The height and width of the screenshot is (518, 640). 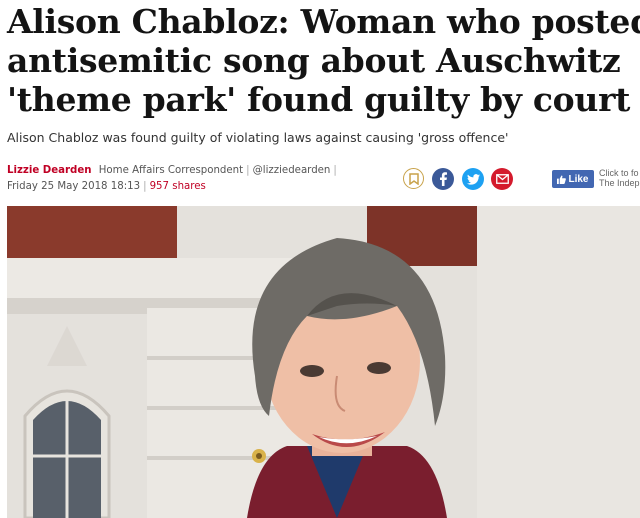 I want to click on like-label: Like, so click(x=578, y=179).